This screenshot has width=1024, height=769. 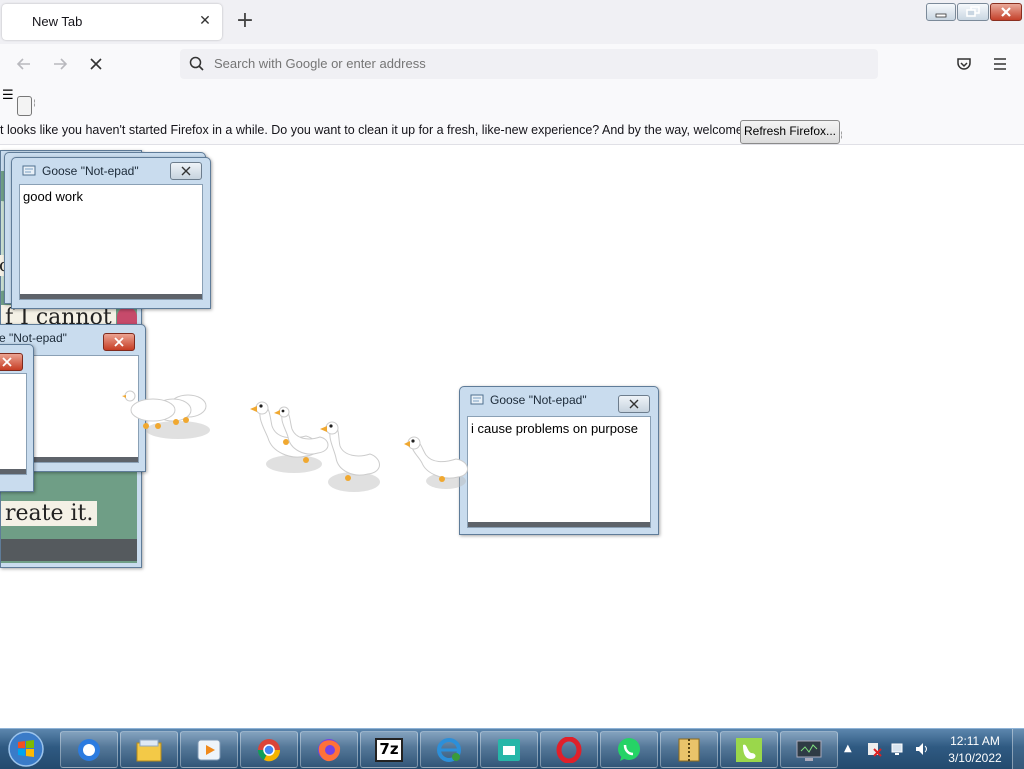 I want to click on goose-notepad-window: Goose "Not-epad" good work, so click(x=111, y=233).